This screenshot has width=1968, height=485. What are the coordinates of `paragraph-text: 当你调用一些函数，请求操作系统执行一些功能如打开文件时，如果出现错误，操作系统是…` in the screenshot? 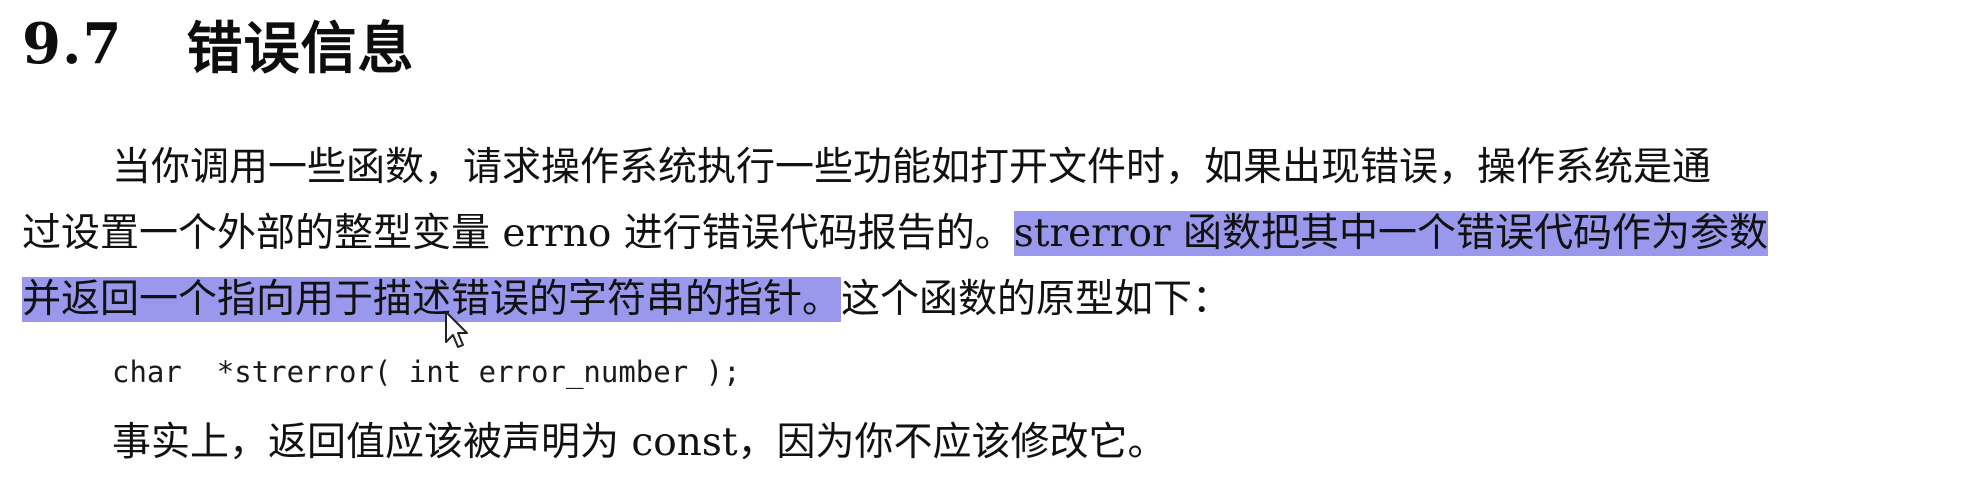 It's located at (911, 167).